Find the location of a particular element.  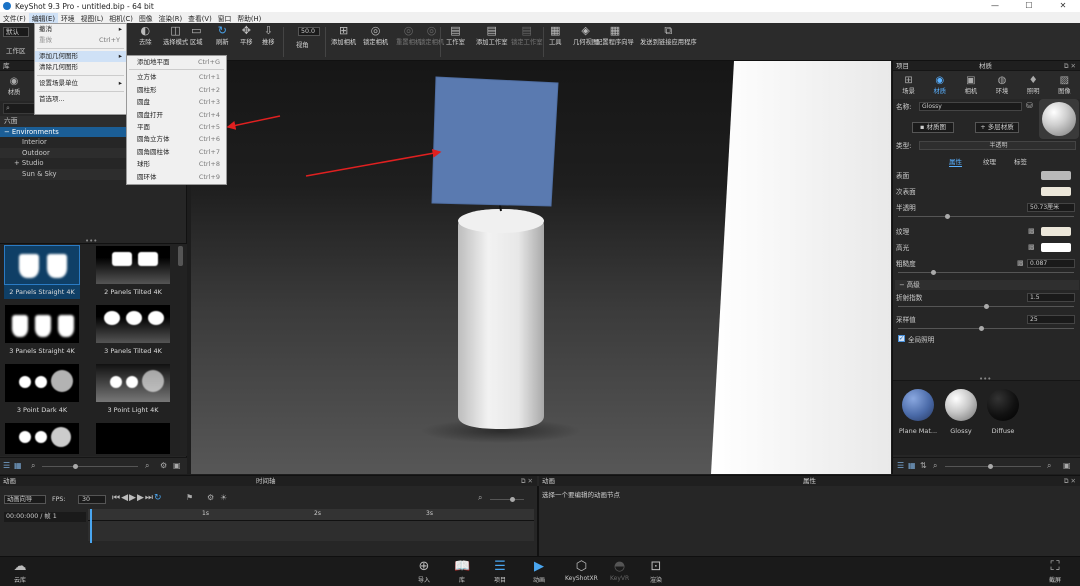

samples-input: 25 is located at coordinates (1051, 319).